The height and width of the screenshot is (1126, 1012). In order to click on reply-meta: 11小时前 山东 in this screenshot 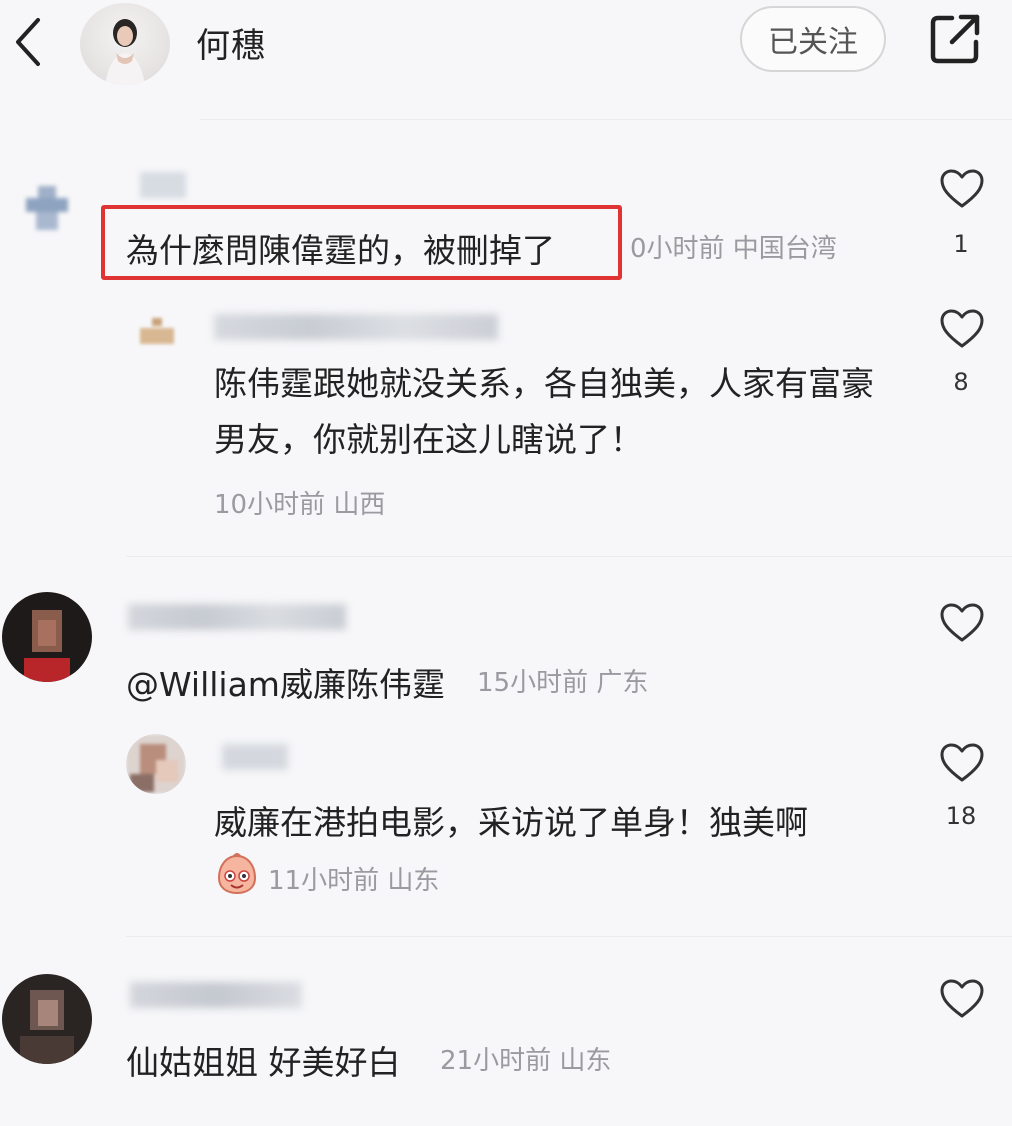, I will do `click(354, 881)`.